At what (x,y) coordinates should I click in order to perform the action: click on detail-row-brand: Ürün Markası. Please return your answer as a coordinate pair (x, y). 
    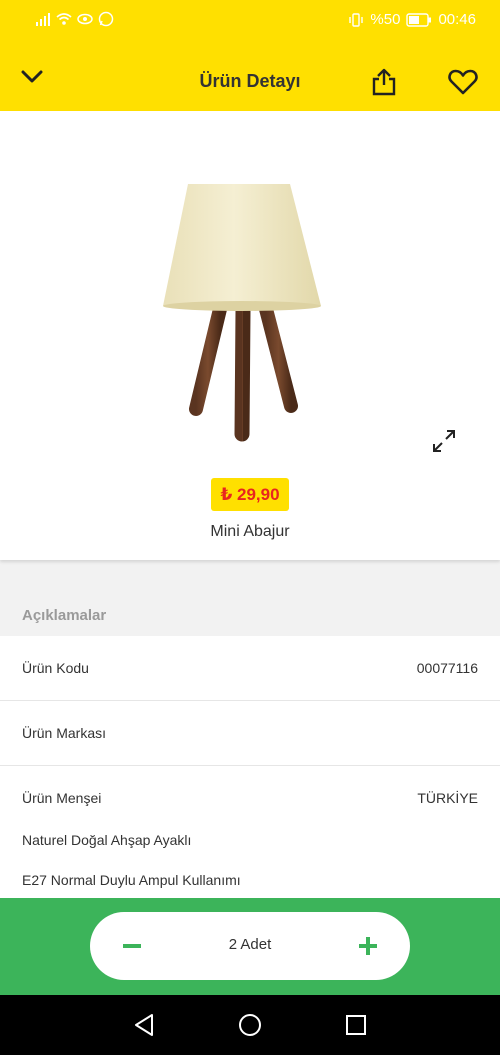
    Looking at the image, I should click on (250, 733).